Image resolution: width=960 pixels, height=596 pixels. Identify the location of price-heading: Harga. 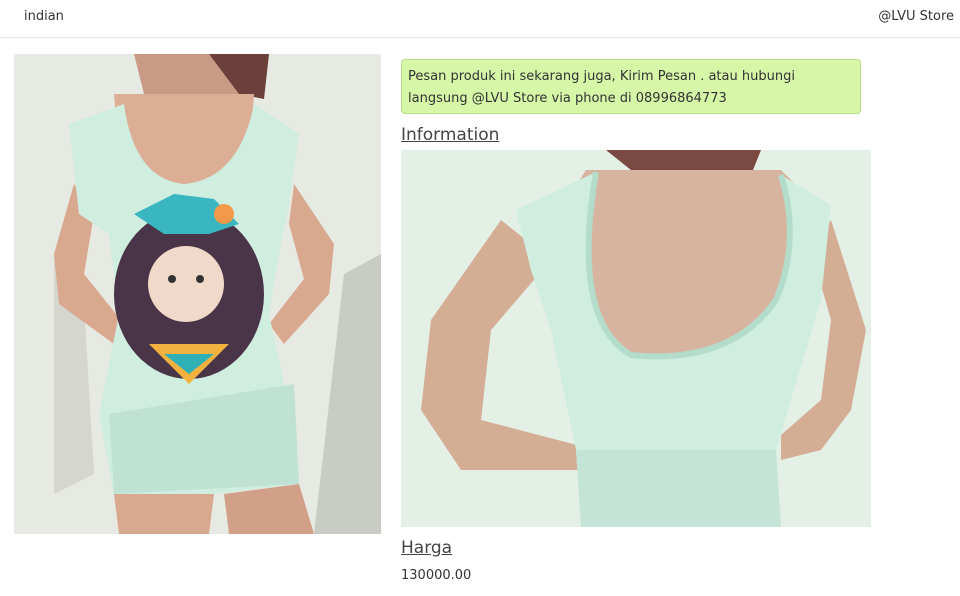
(427, 548).